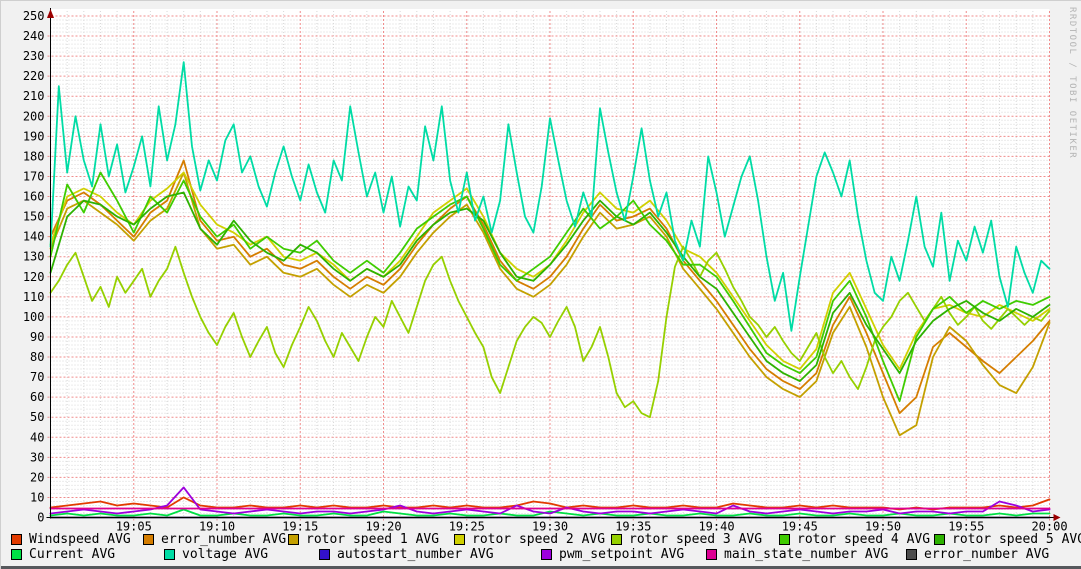 The height and width of the screenshot is (569, 1081). I want to click on y-tick-label: 30, so click(37, 457).